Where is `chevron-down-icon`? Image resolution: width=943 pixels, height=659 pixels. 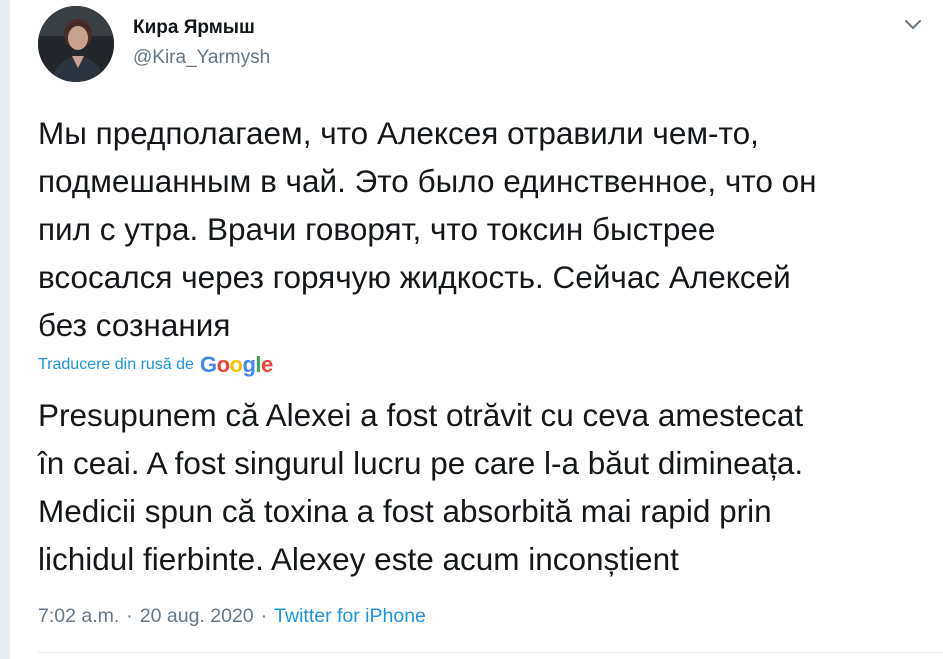 chevron-down-icon is located at coordinates (913, 24).